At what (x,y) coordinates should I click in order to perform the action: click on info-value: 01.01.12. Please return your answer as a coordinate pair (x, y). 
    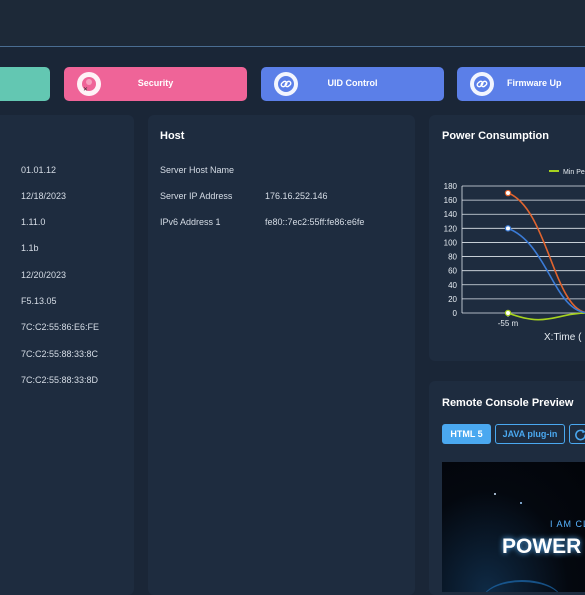
    Looking at the image, I should click on (38, 170).